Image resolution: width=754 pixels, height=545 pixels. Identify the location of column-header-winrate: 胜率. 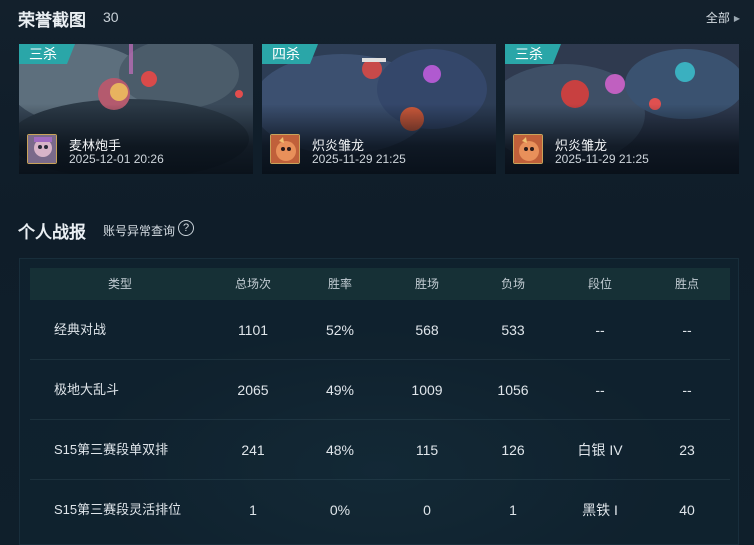
(339, 284).